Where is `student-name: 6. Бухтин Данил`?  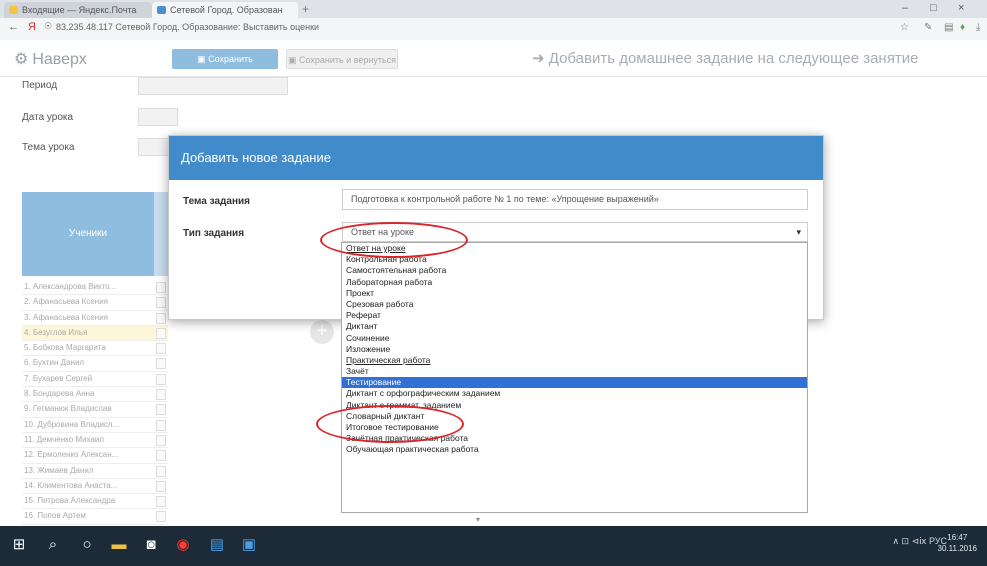 student-name: 6. Бухтин Данил is located at coordinates (54, 363).